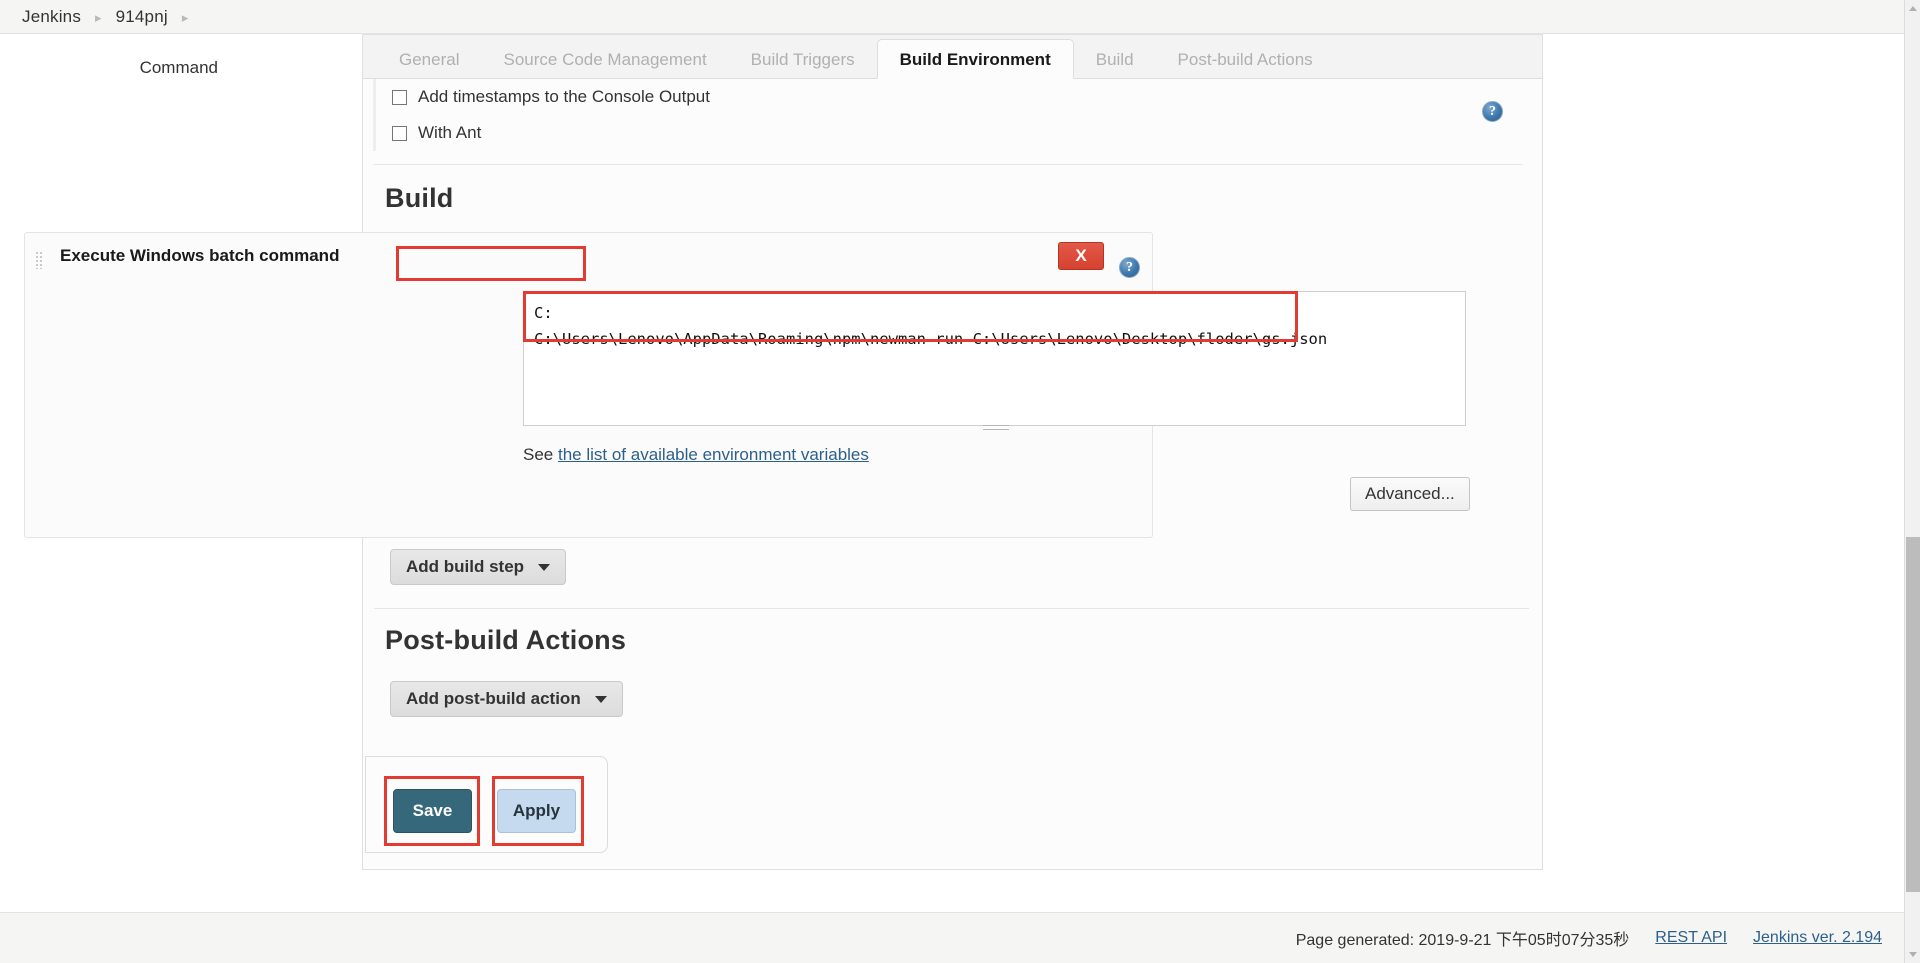 This screenshot has height=963, width=1920. I want to click on option-row-timestamps: Add timestamps to the Console Output, so click(962, 97).